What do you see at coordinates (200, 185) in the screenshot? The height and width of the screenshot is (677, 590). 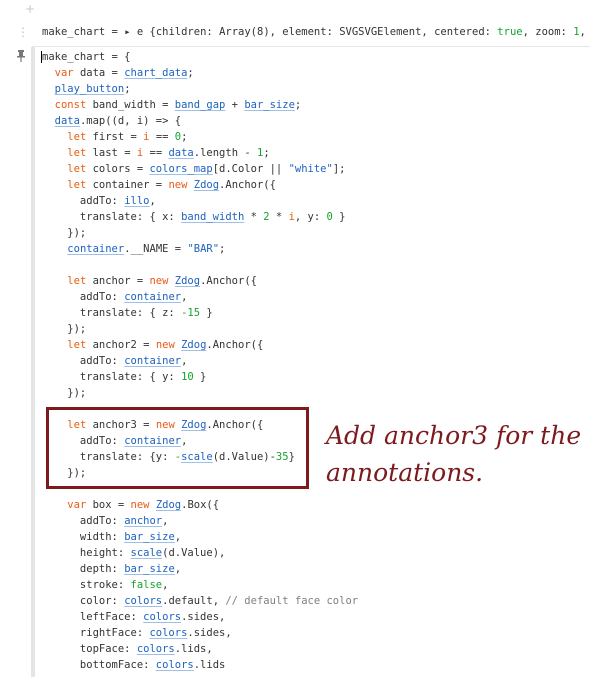 I see `code-line: let container = new Zdog.Anchor({` at bounding box center [200, 185].